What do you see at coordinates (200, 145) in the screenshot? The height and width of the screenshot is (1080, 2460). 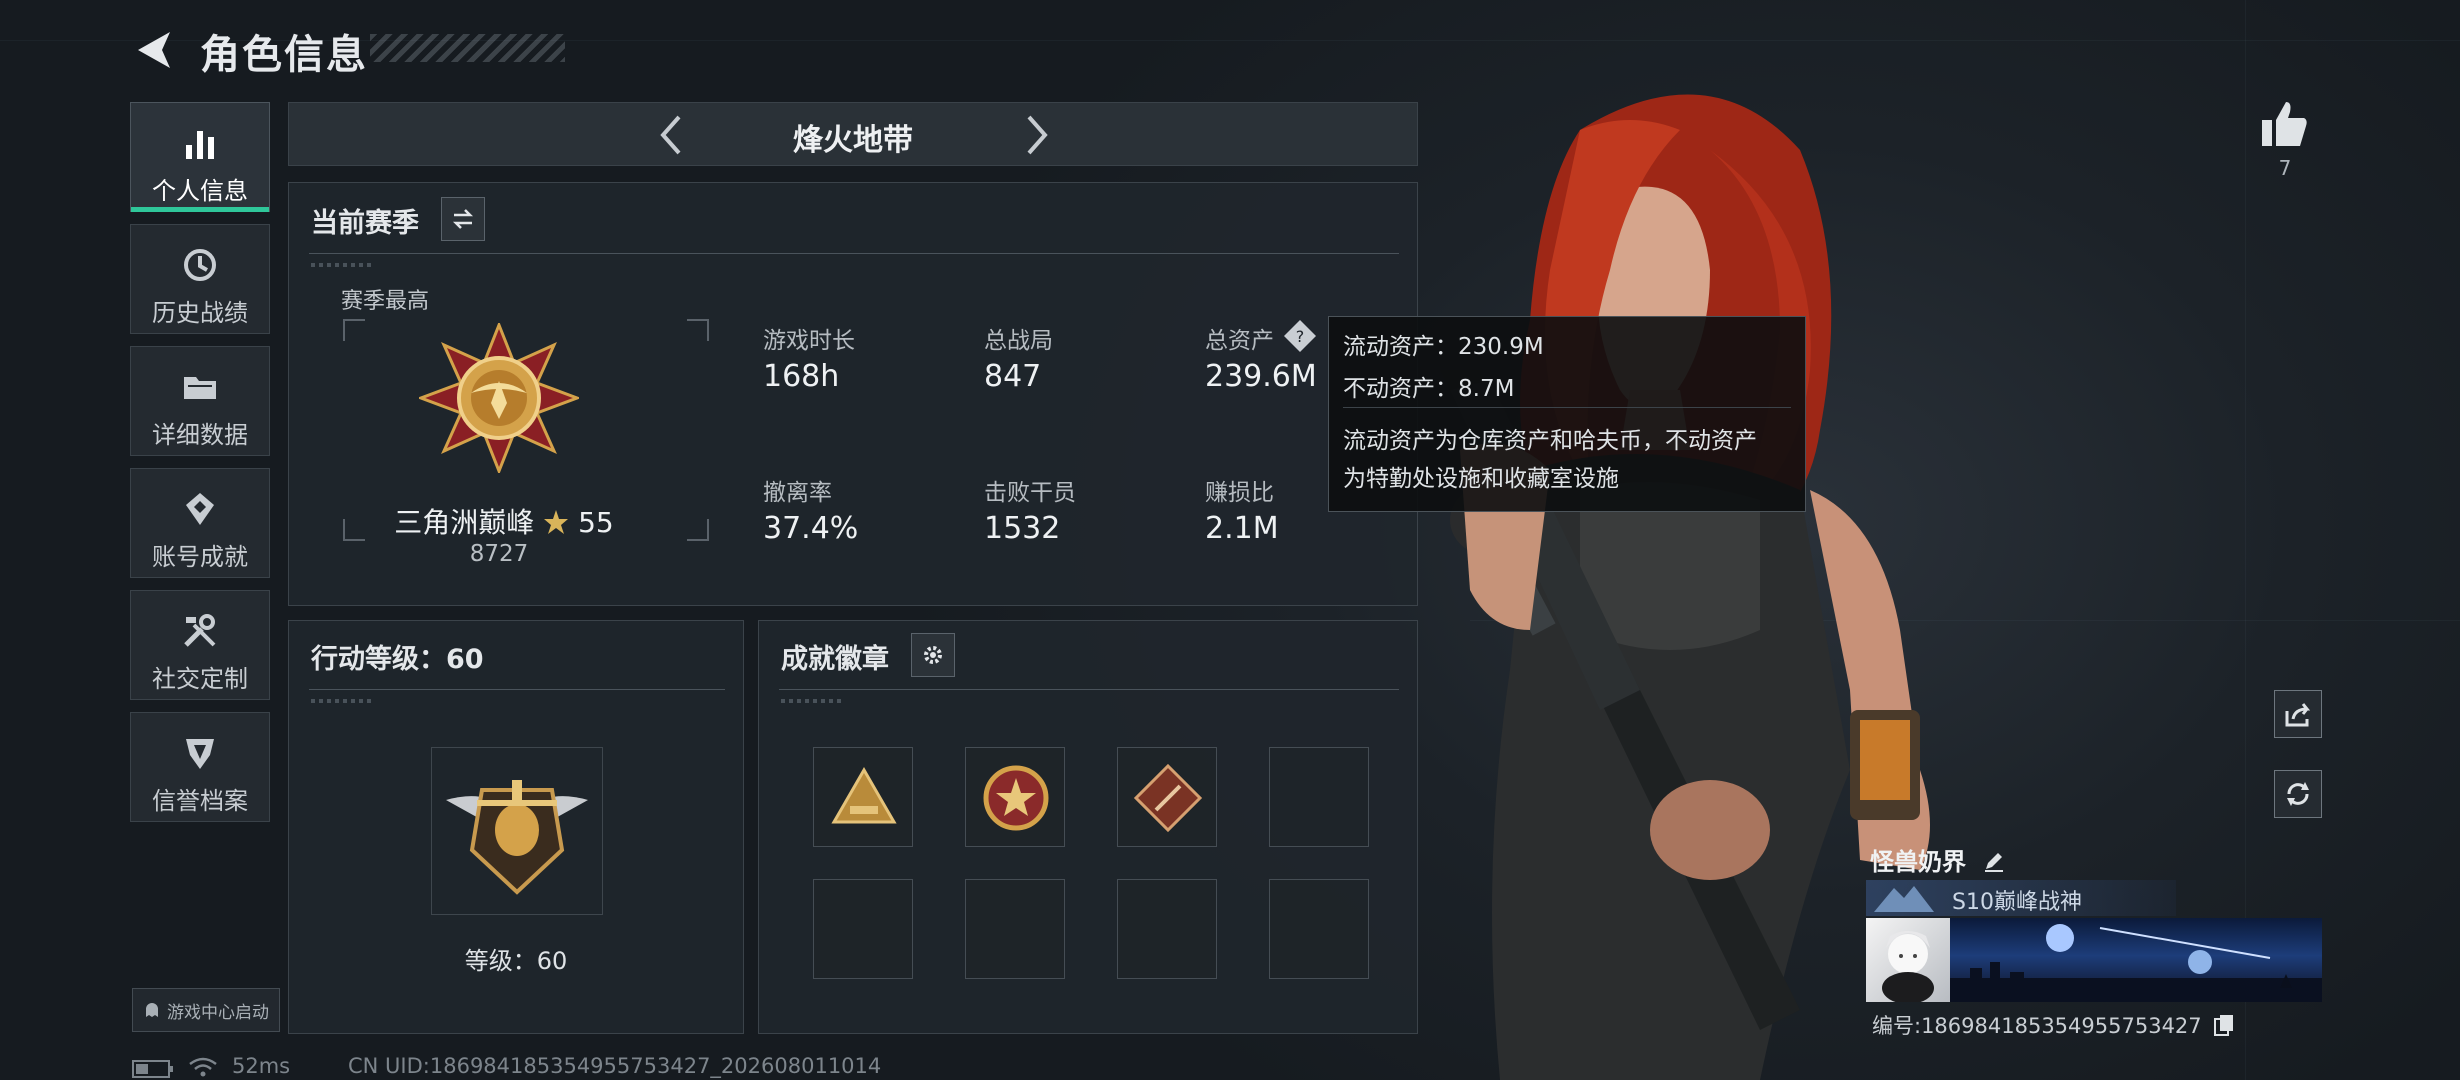 I see `bar-chart-icon` at bounding box center [200, 145].